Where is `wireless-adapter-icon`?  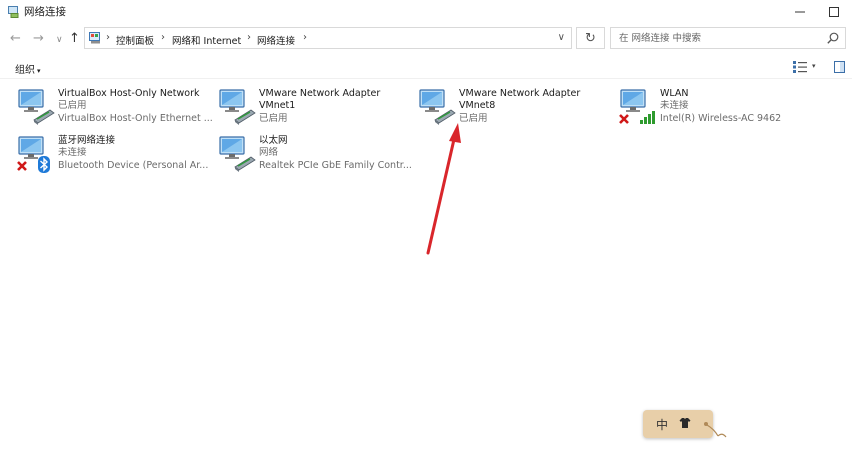 wireless-adapter-icon is located at coordinates (637, 106).